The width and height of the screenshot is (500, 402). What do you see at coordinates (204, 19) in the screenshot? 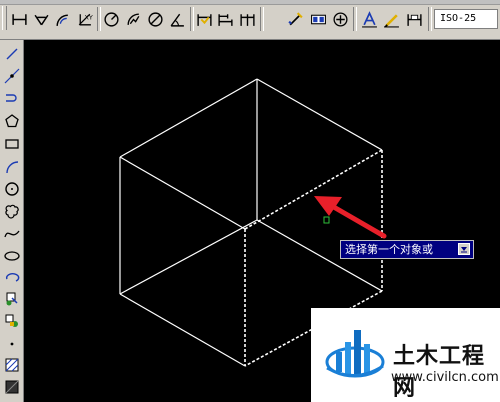
I see `quick-dim-icon` at bounding box center [204, 19].